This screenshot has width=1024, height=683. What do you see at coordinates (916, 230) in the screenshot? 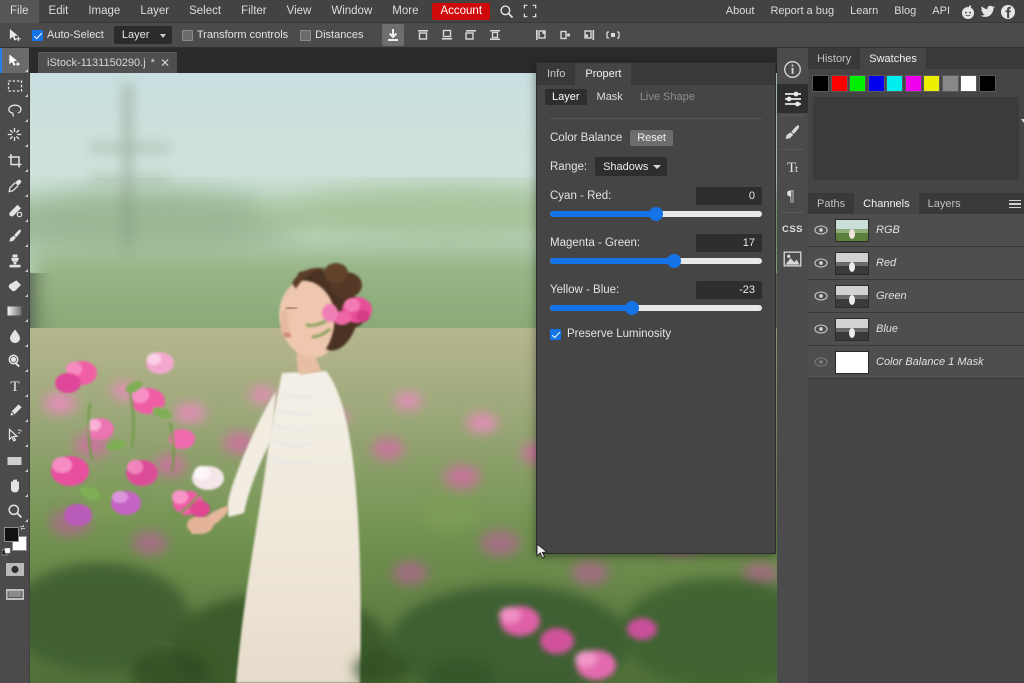
I see `channel-row: RGB` at bounding box center [916, 230].